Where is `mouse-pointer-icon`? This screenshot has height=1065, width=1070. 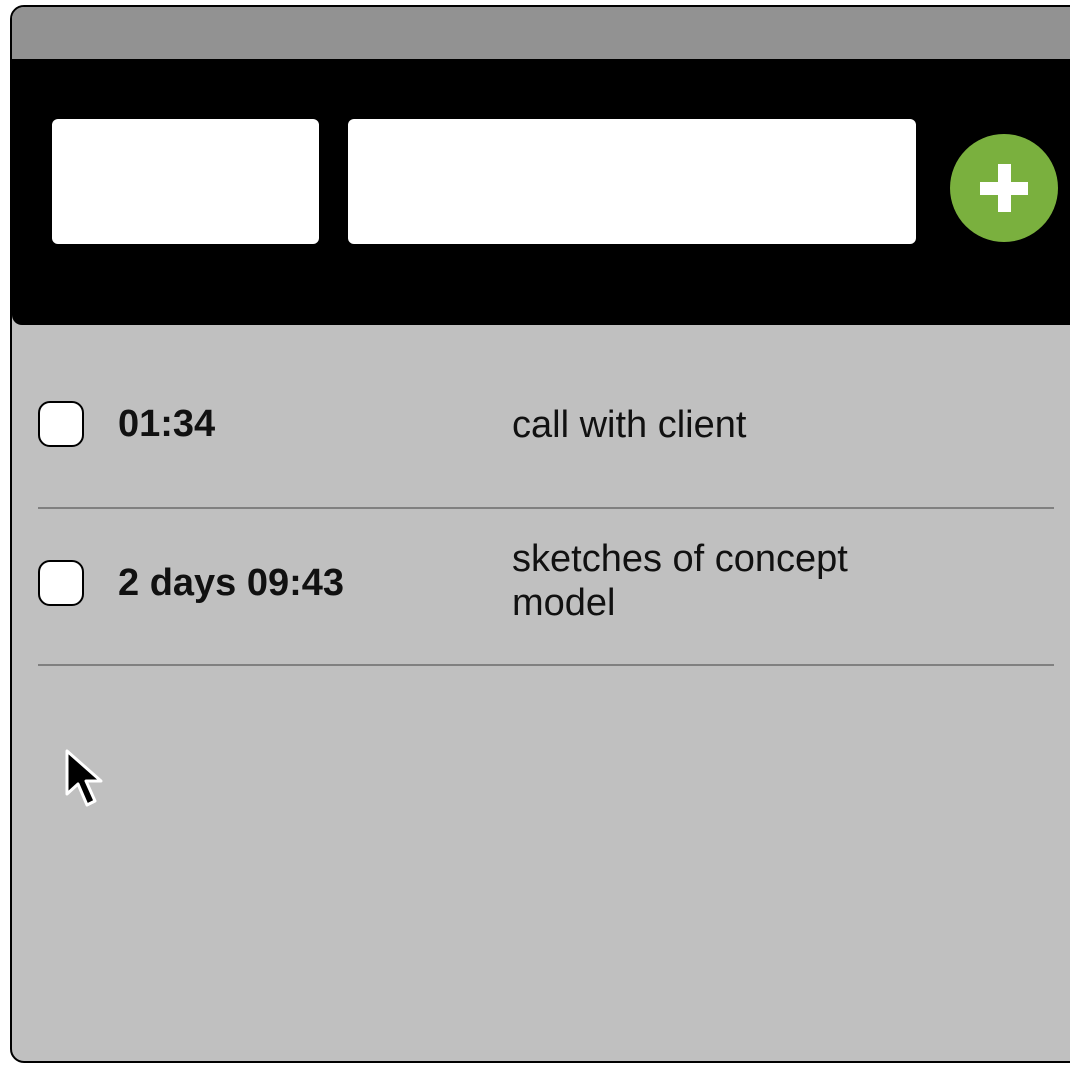
mouse-pointer-icon is located at coordinates (89, 782).